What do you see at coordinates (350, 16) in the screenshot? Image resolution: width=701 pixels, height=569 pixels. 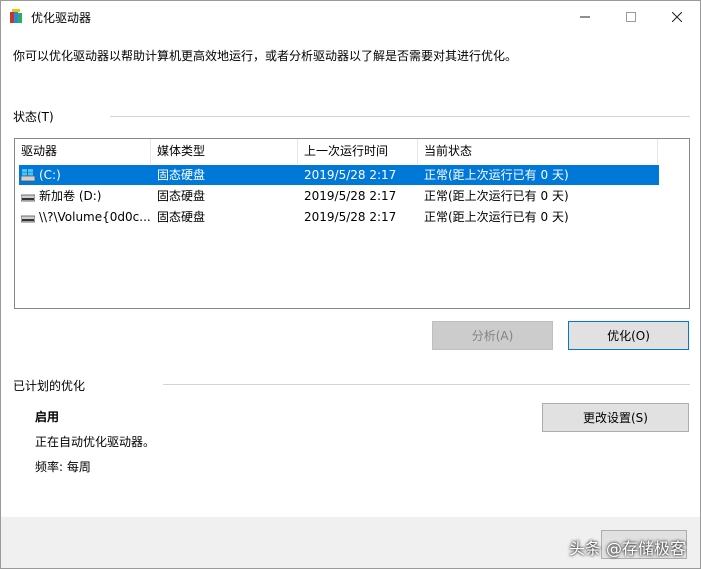 I see `title-bar: 优化驱动器` at bounding box center [350, 16].